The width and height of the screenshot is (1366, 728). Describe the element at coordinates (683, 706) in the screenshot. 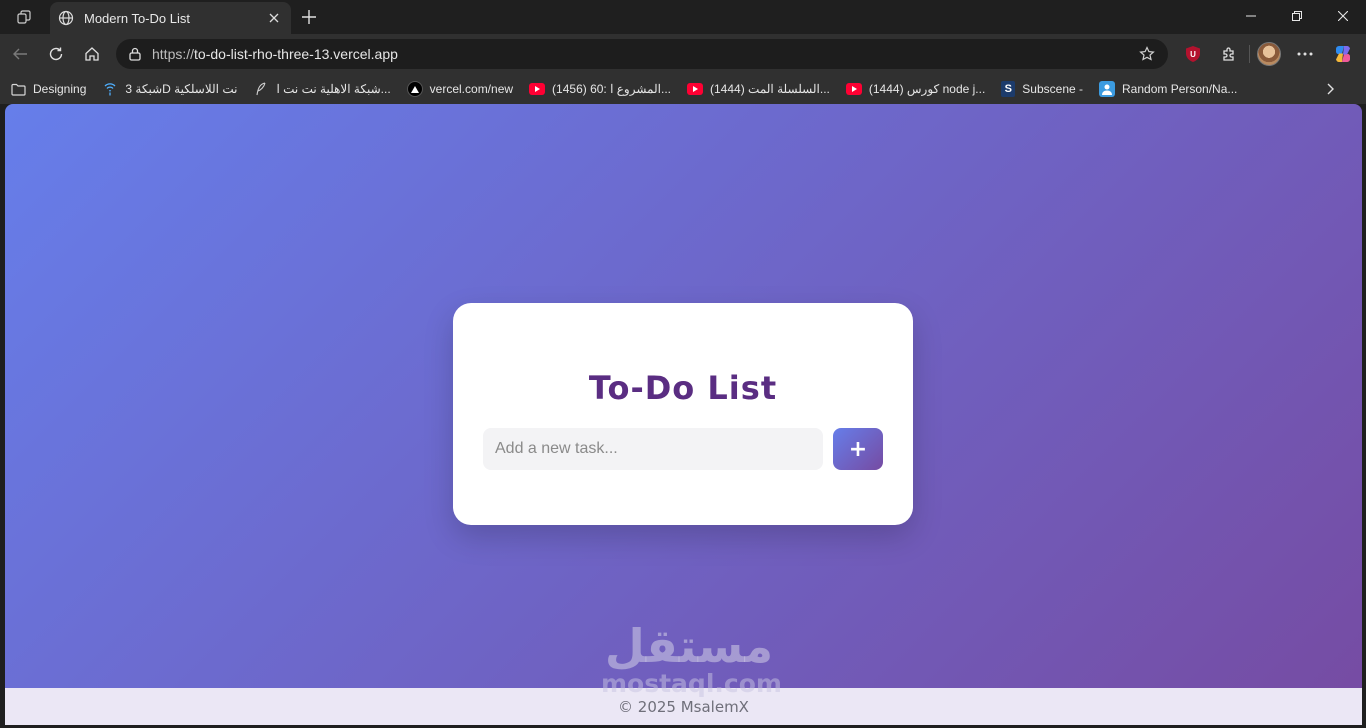

I see `footer: © 2025 MsalemX` at that location.